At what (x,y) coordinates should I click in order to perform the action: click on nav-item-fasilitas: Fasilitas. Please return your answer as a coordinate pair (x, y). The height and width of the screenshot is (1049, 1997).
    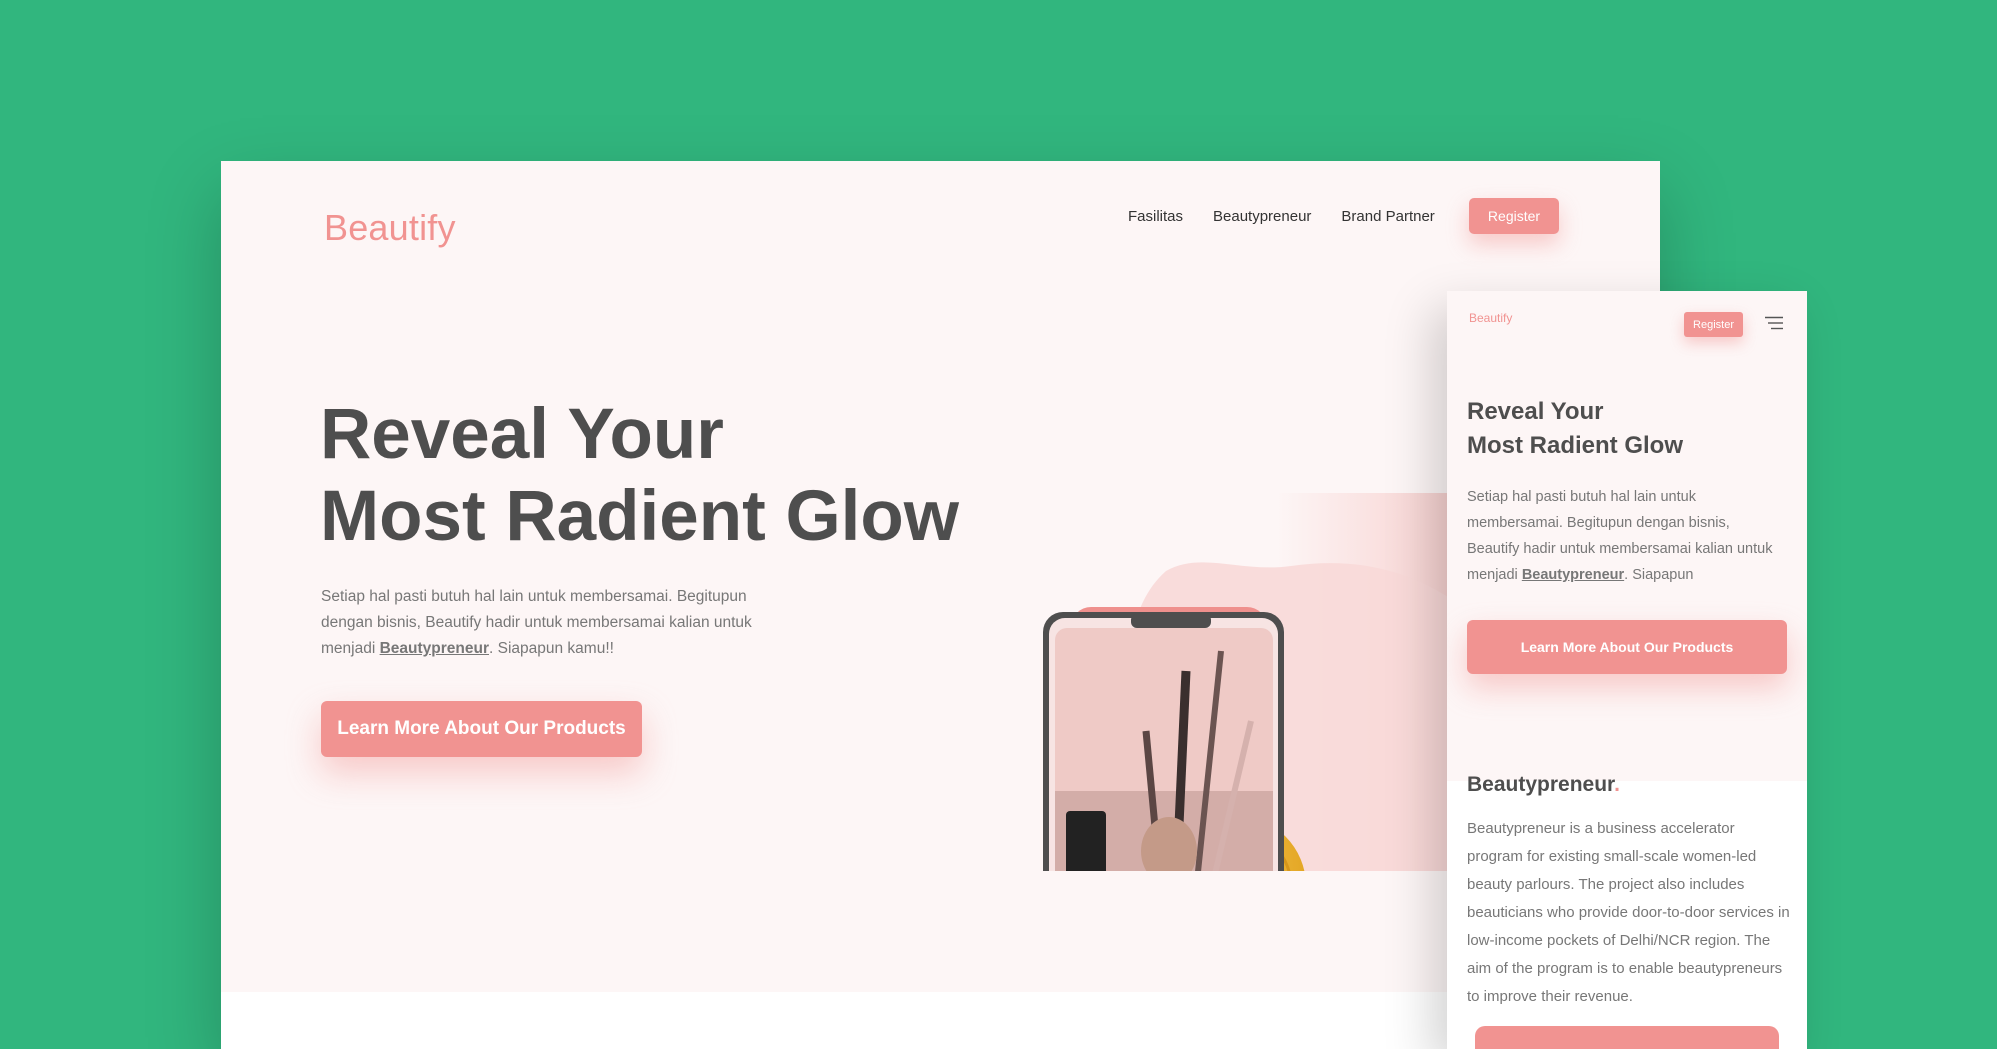
    Looking at the image, I should click on (1155, 216).